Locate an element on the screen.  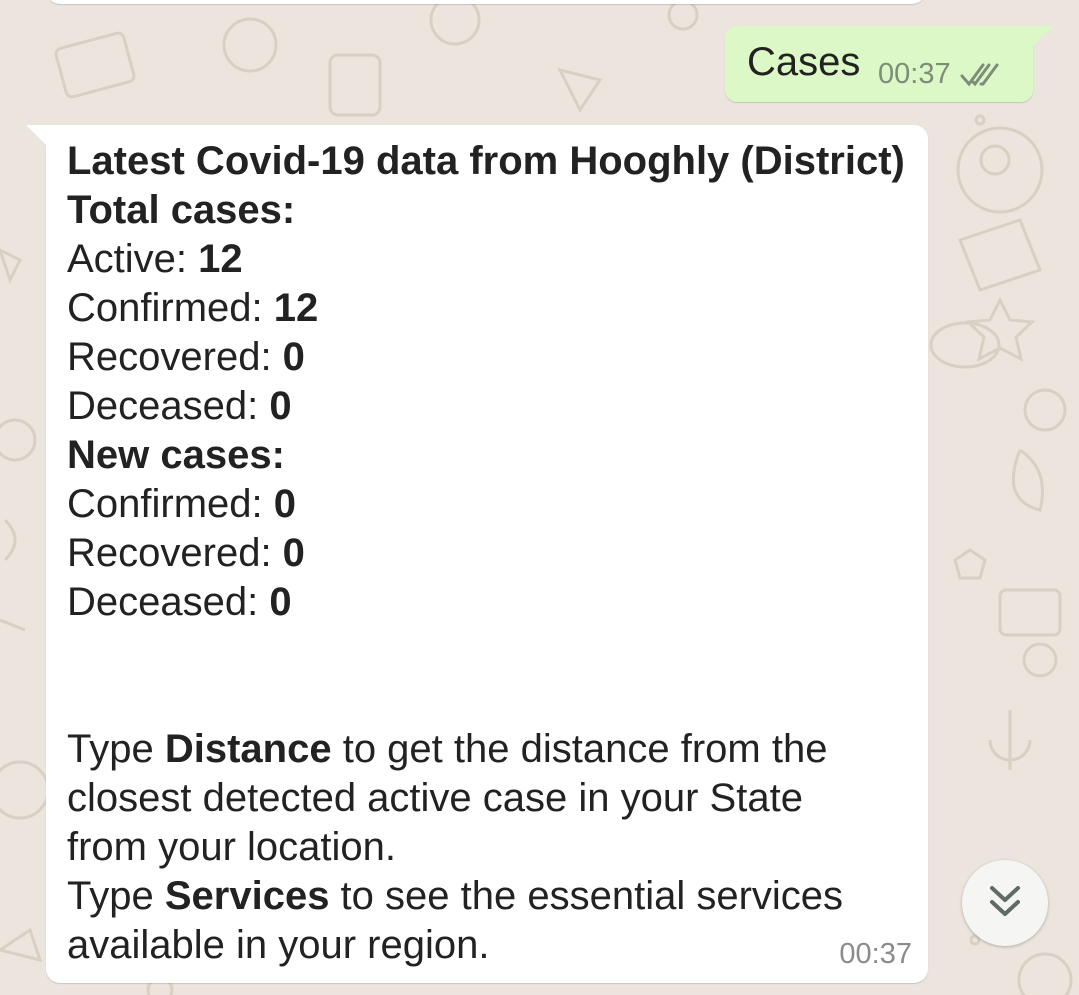
outgoing-message-text: Cases is located at coordinates (804, 62).